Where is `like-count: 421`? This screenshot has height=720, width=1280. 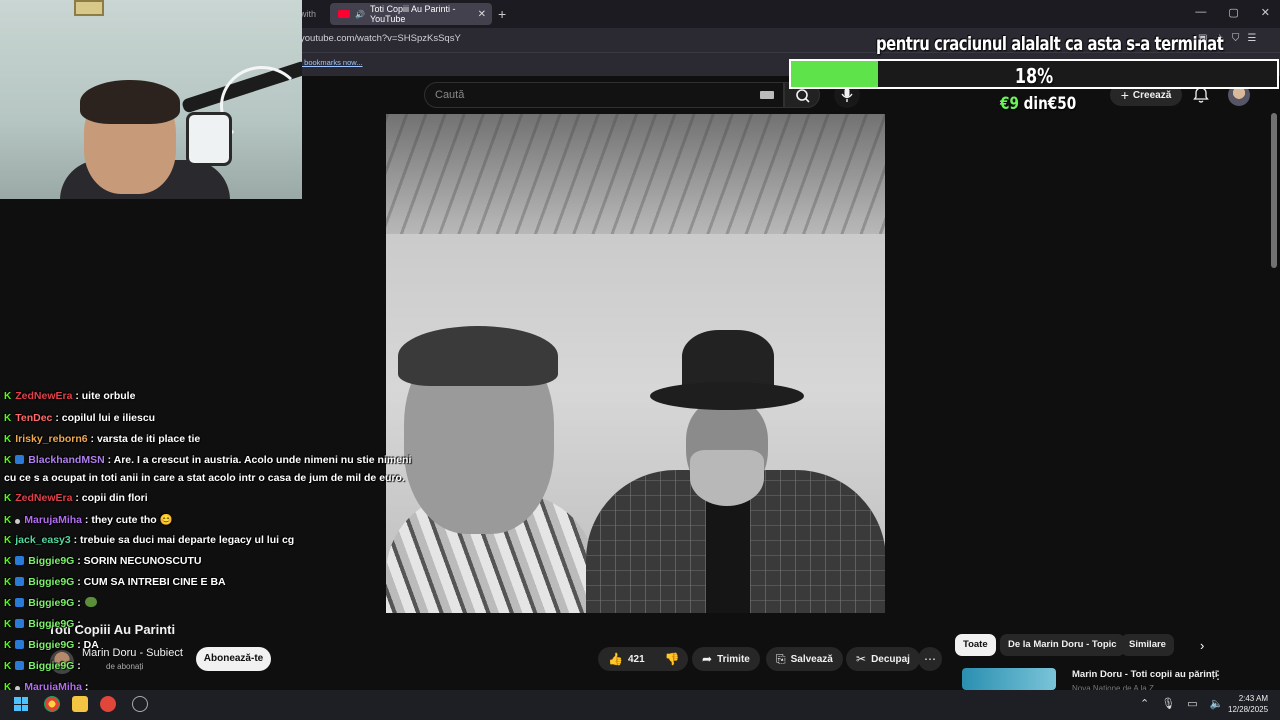
like-count: 421 is located at coordinates (636, 659).